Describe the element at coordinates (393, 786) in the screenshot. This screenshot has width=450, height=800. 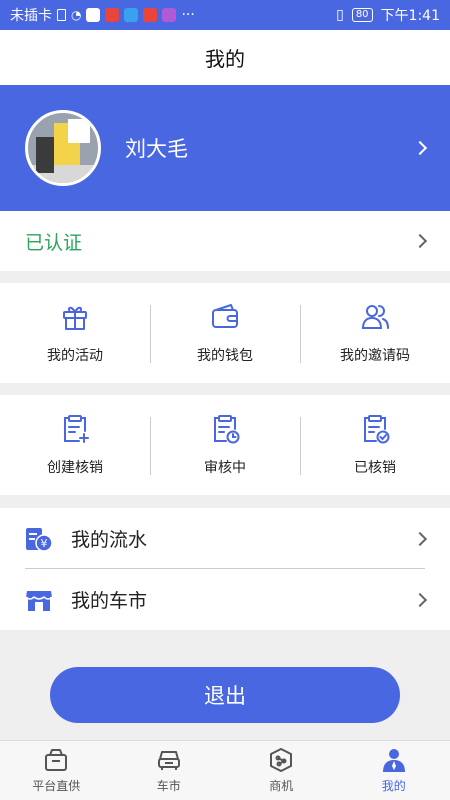
I see `tab-mine-label: 我的` at that location.